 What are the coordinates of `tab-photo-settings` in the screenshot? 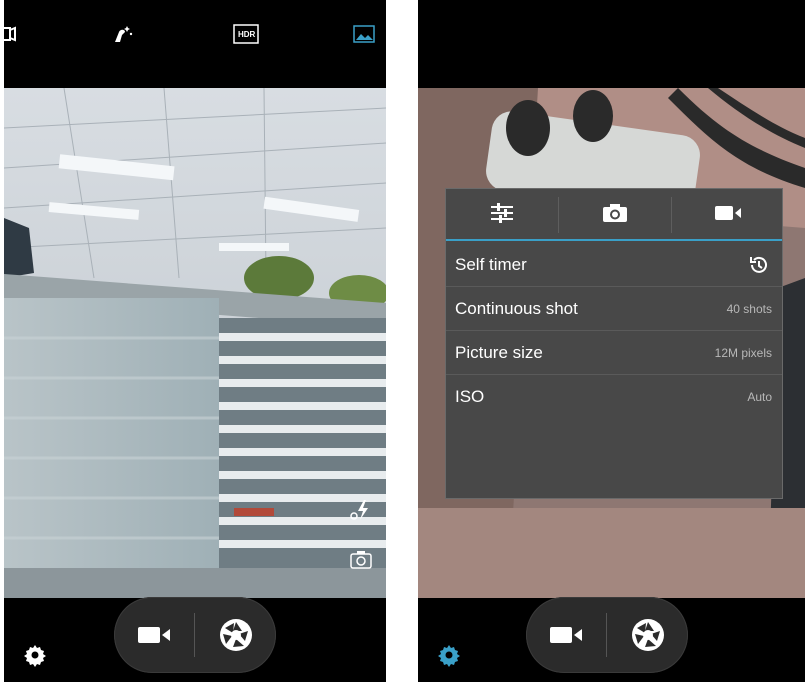 It's located at (615, 215).